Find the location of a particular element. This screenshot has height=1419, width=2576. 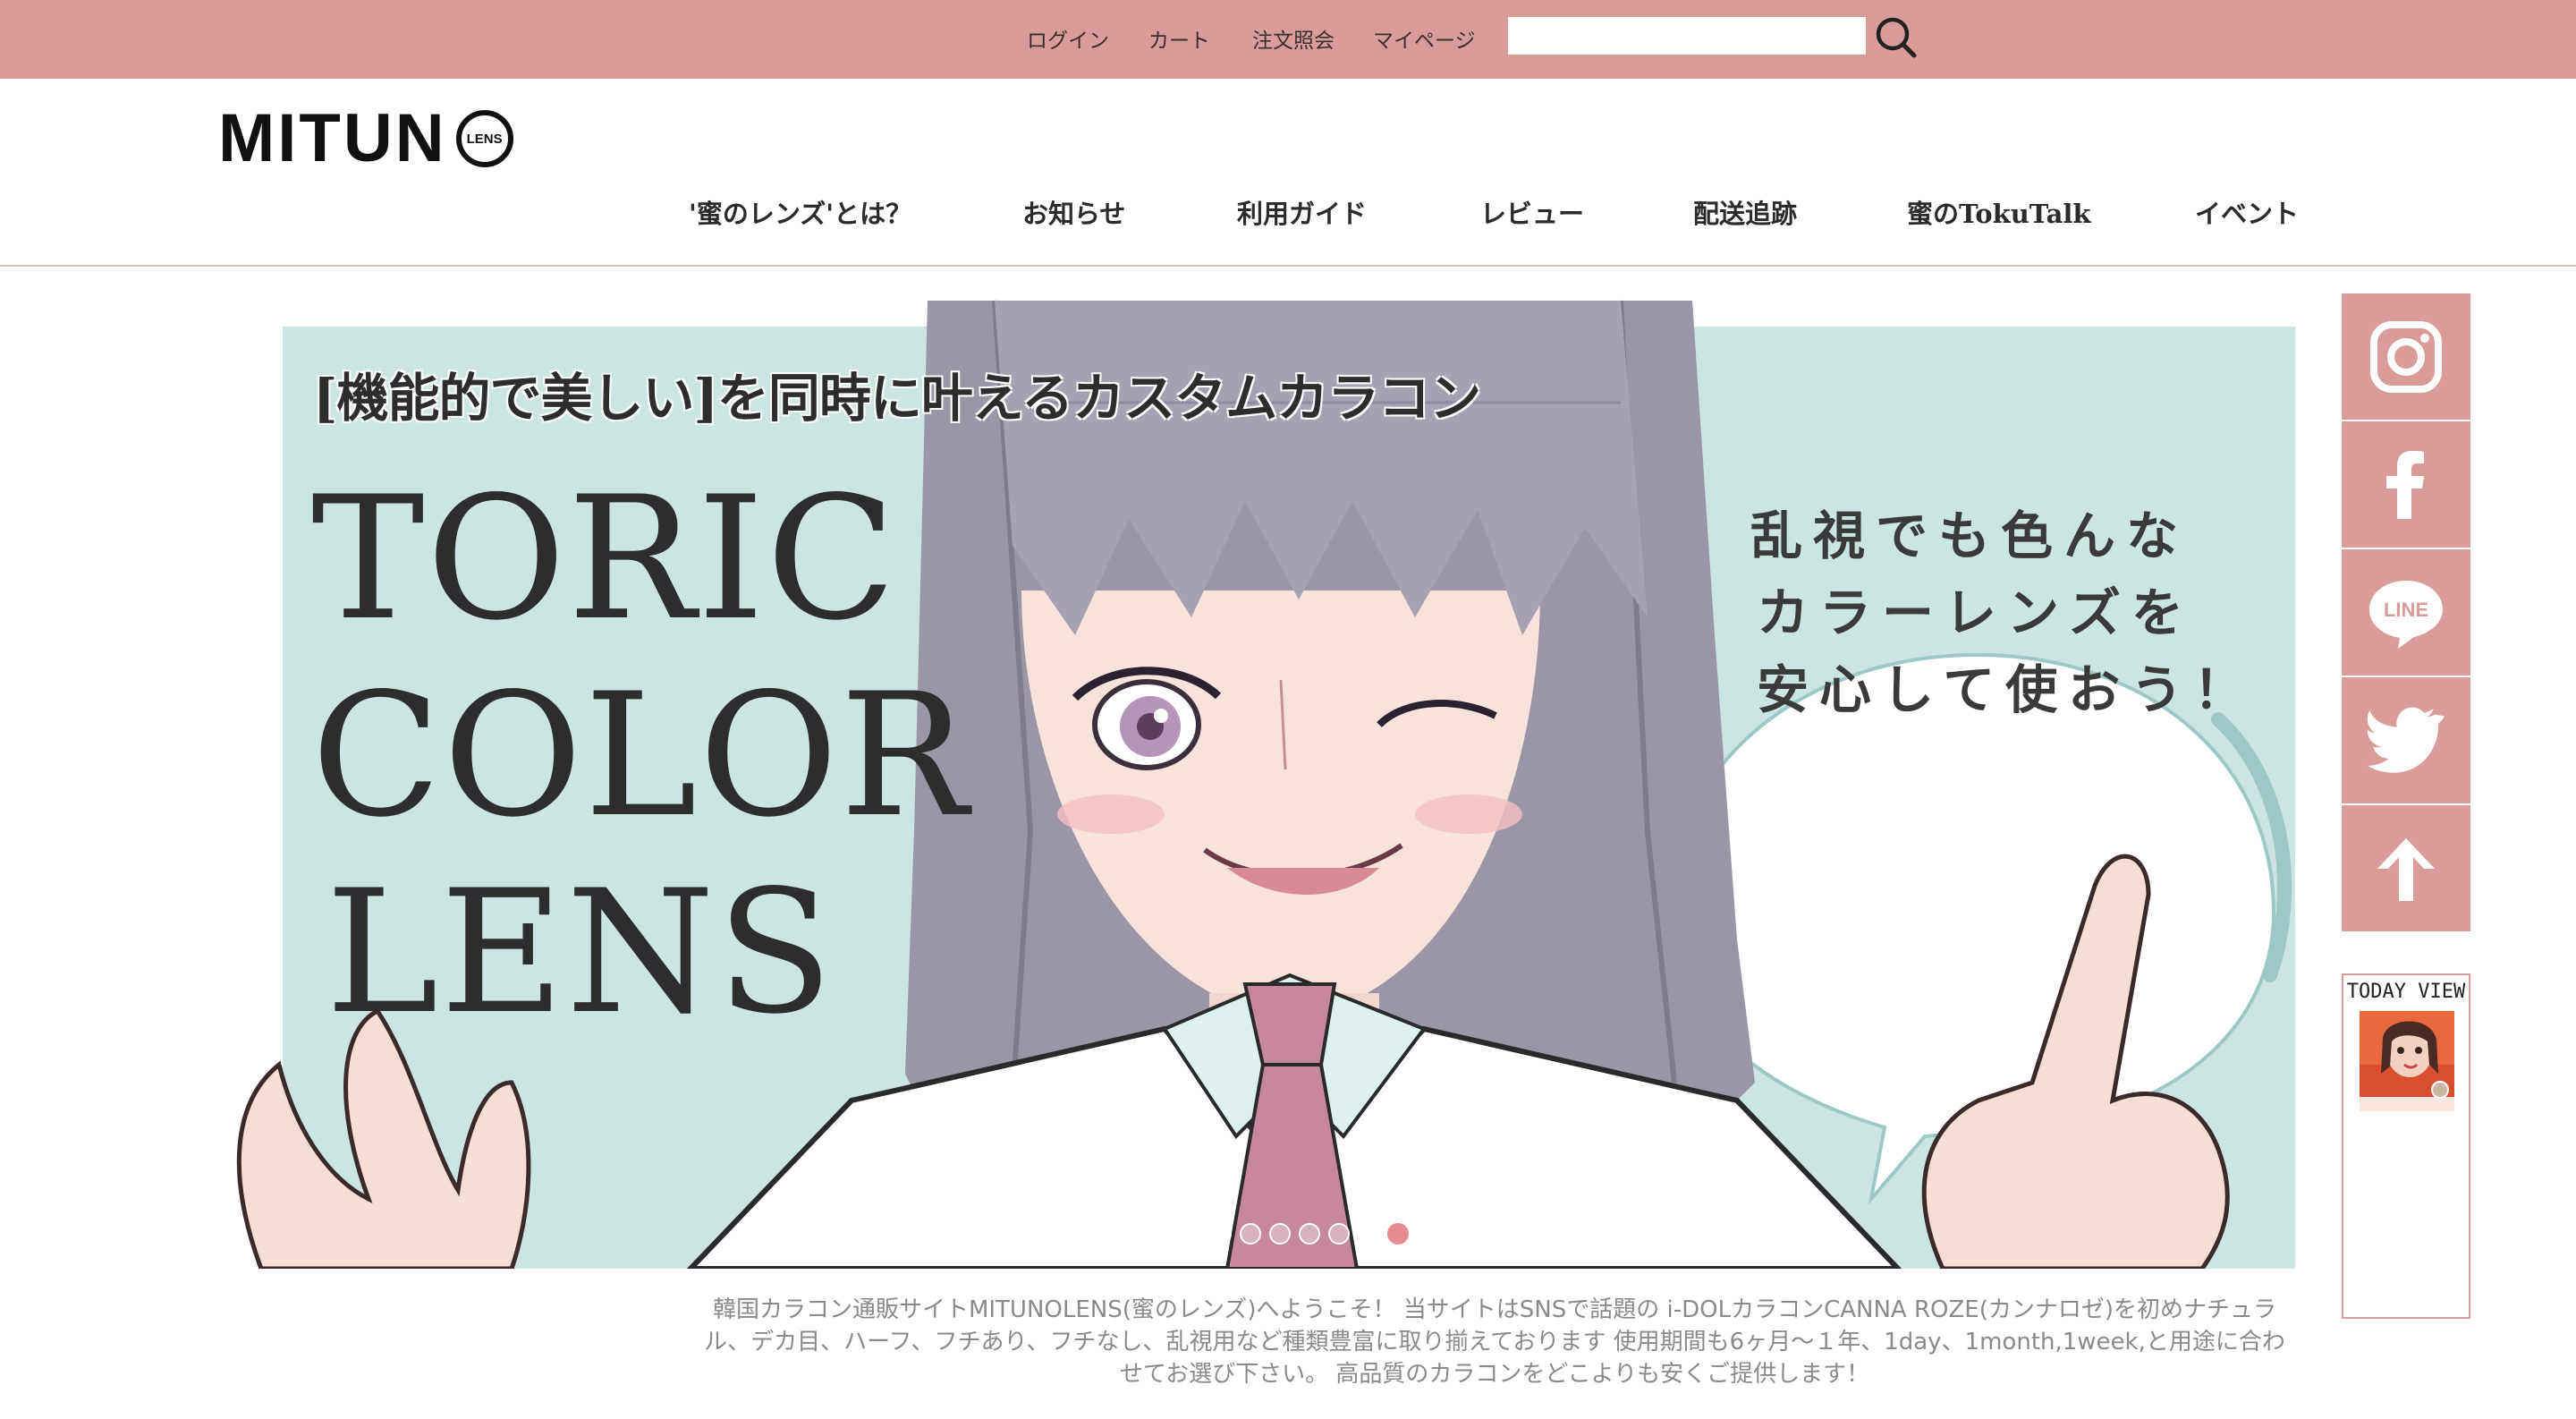

nav-event: イベント is located at coordinates (2247, 212).